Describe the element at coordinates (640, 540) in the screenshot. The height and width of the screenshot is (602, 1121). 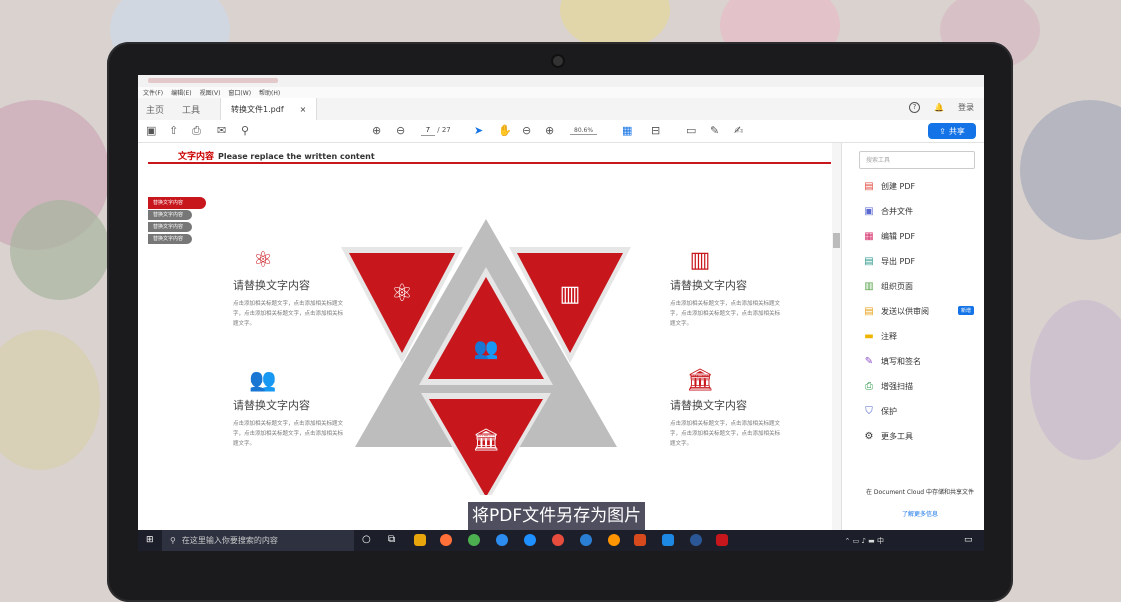
I see `wps-icon` at that location.